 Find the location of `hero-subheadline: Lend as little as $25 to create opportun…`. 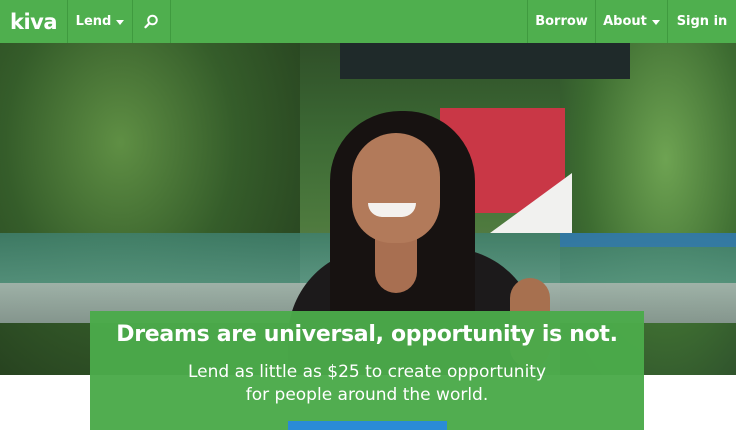

hero-subheadline: Lend as little as $25 to create opportun… is located at coordinates (367, 384).